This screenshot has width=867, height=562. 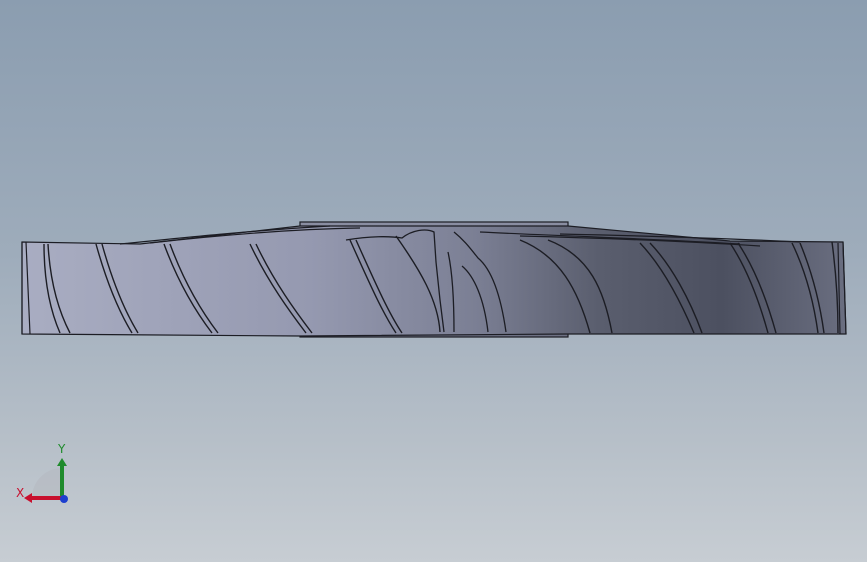 I want to click on x-axis-label: X, so click(x=20, y=493).